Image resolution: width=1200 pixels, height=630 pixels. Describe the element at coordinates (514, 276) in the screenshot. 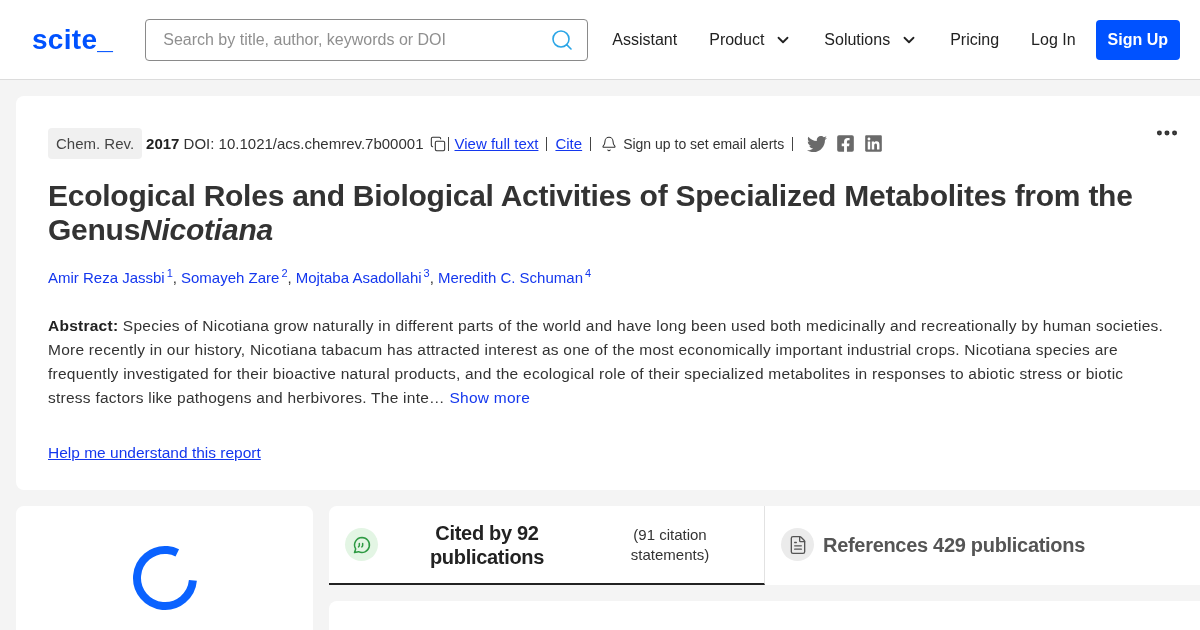

I see `author-link: Meredith C. Schuman$^{4}$` at that location.